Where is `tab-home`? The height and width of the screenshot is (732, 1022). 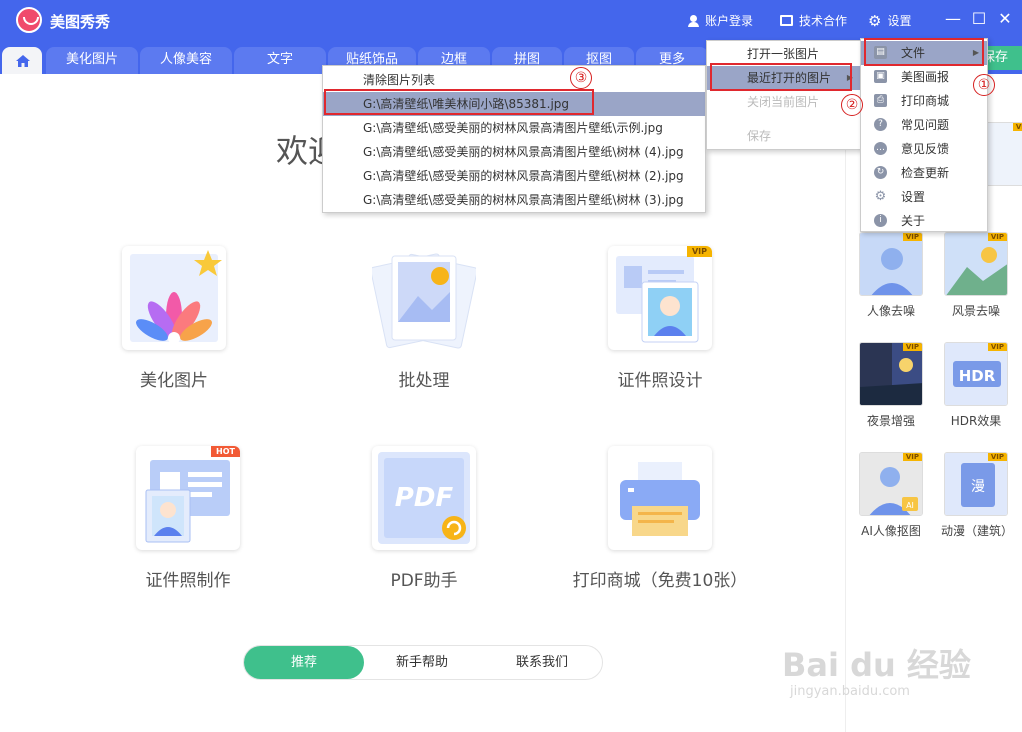
tab-home is located at coordinates (22, 60).